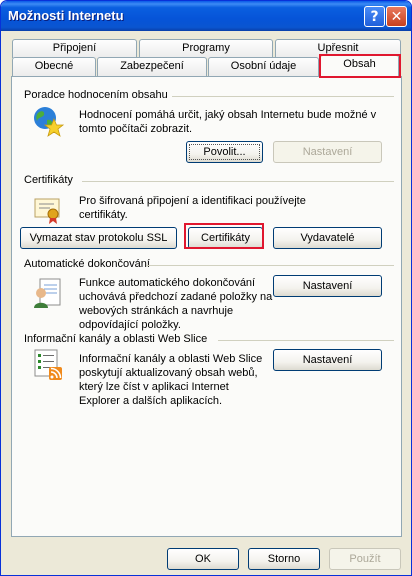  Describe the element at coordinates (87, 264) in the screenshot. I see `autocomplete-title: Automatické dokončování` at that location.